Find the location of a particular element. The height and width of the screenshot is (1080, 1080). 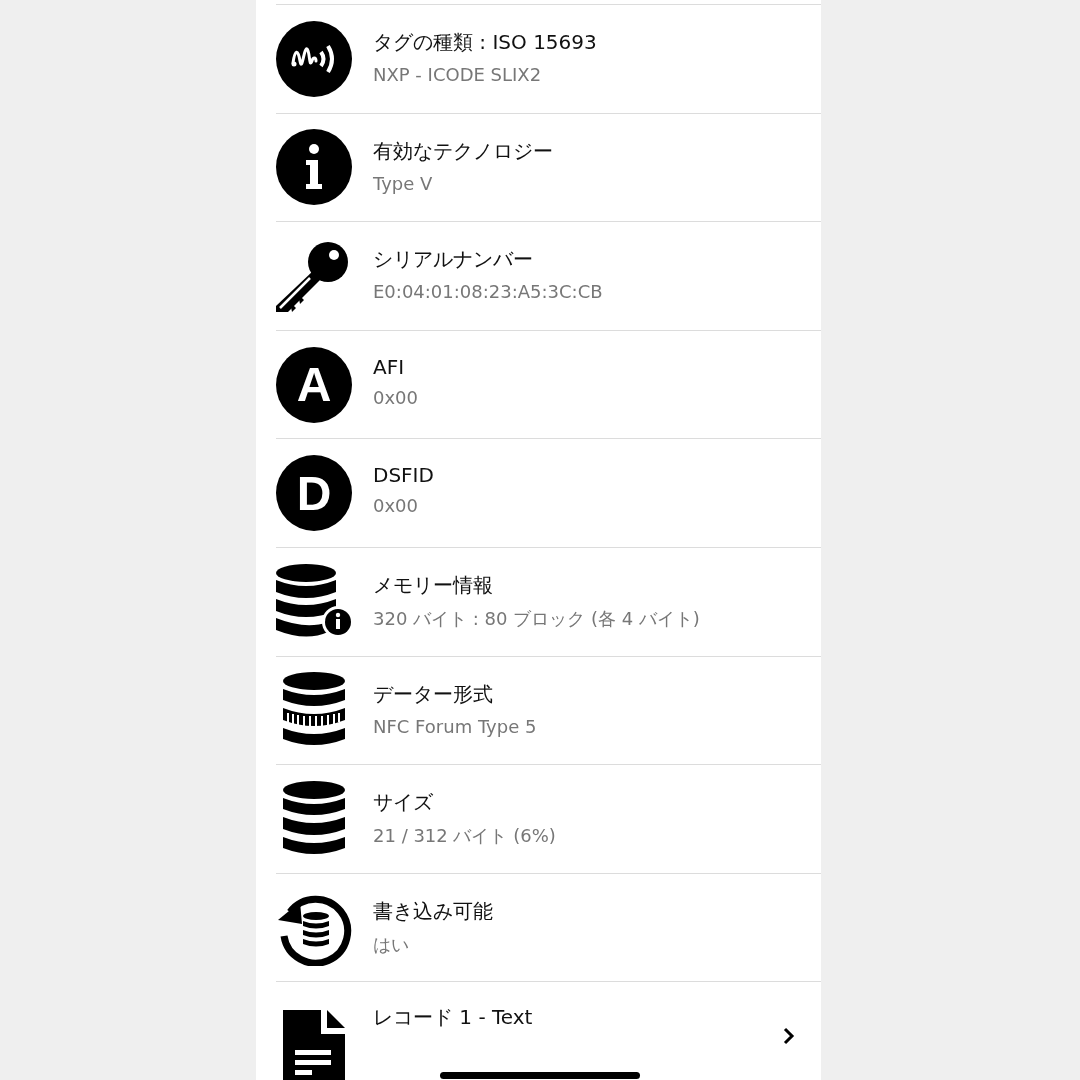

row-title: サイズ is located at coordinates (403, 803).